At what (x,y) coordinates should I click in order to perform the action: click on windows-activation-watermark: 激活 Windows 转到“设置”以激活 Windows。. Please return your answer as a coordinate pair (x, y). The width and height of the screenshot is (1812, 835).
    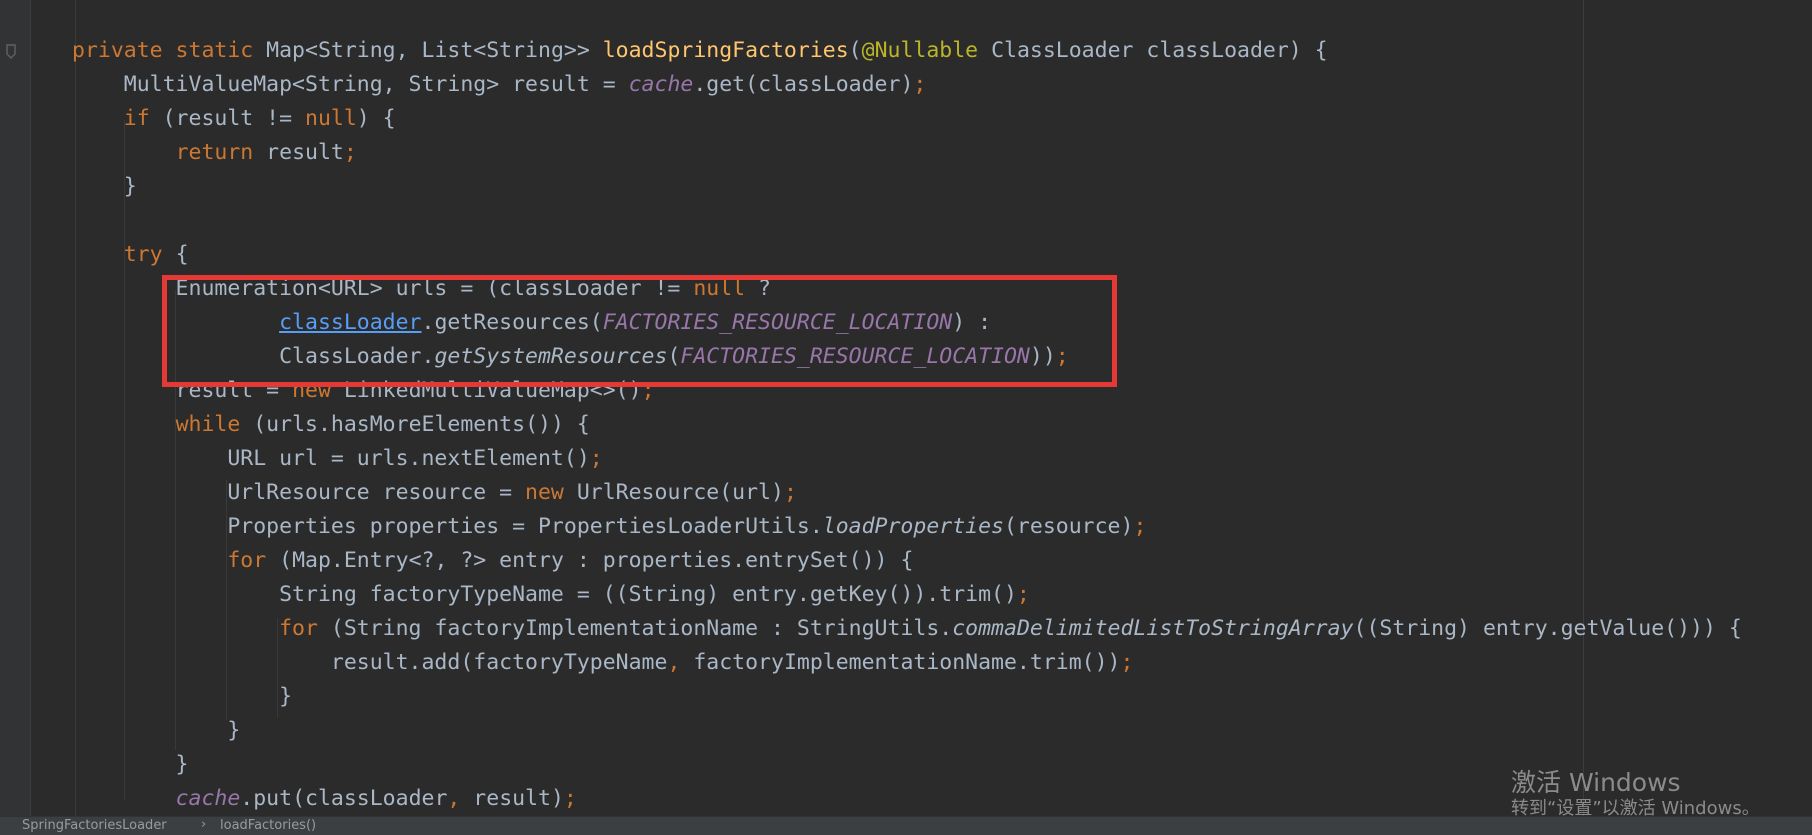
    Looking at the image, I should click on (1635, 794).